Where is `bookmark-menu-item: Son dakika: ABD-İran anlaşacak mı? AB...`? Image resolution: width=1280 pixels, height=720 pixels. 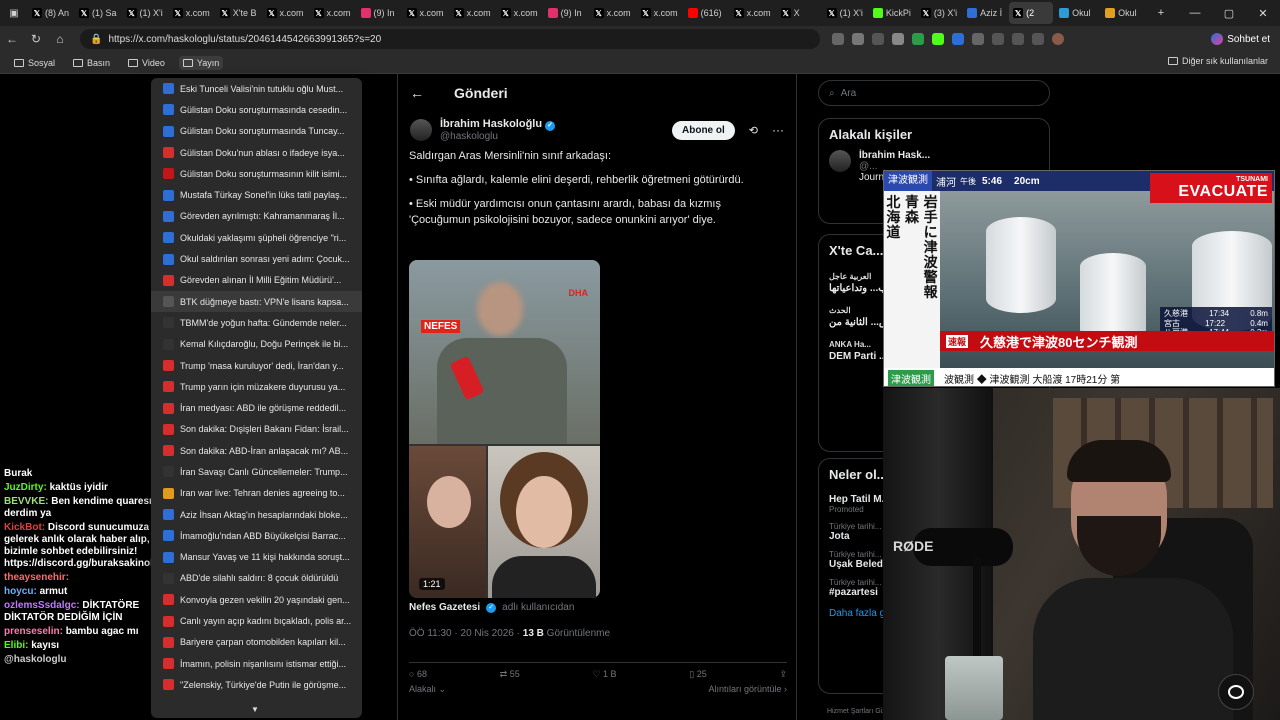 bookmark-menu-item: Son dakika: ABD-İran anlaşacak mı? AB... is located at coordinates (256, 450).